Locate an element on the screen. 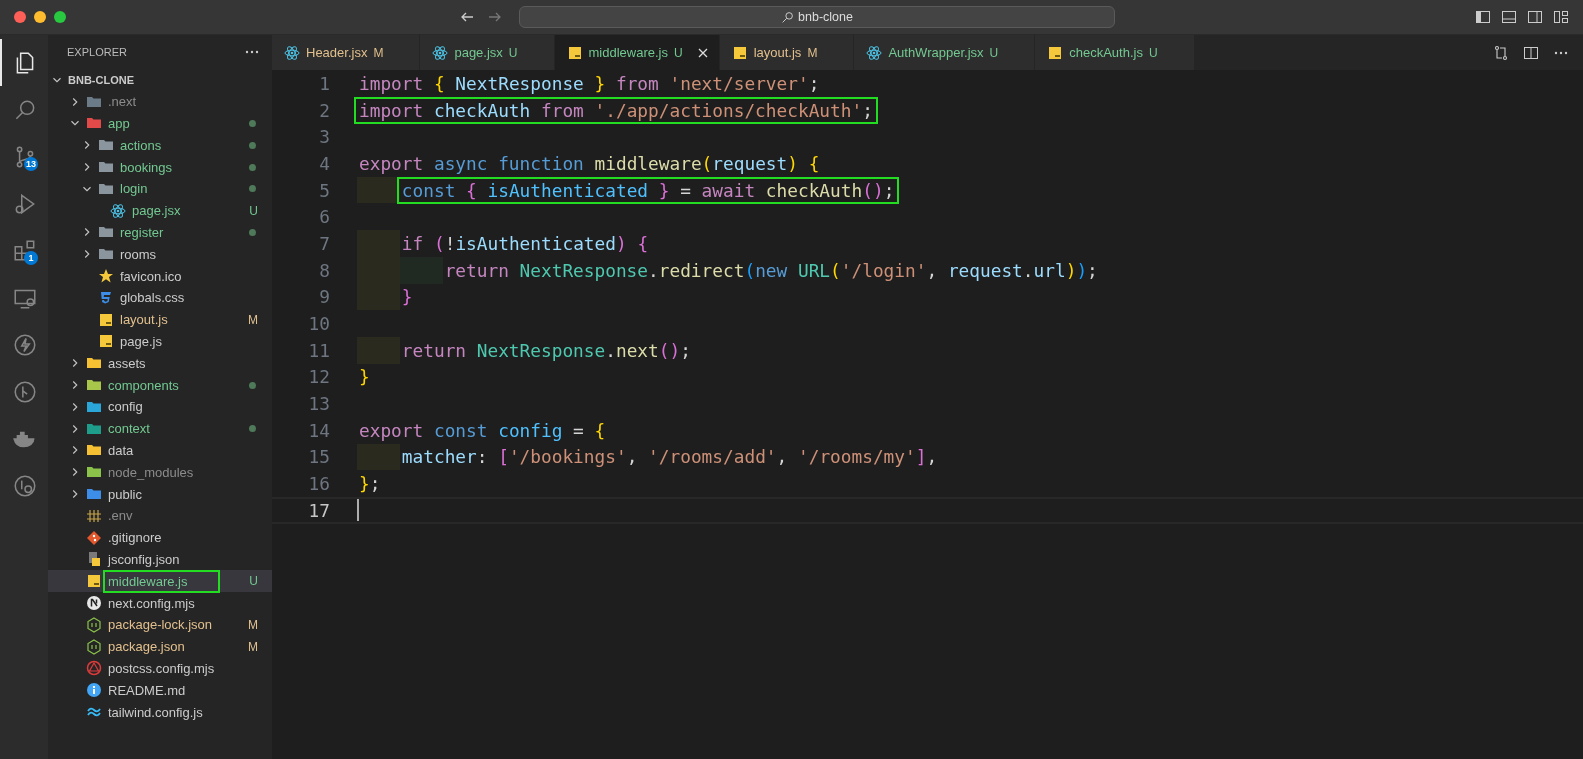  tree-item: login is located at coordinates (160, 189).